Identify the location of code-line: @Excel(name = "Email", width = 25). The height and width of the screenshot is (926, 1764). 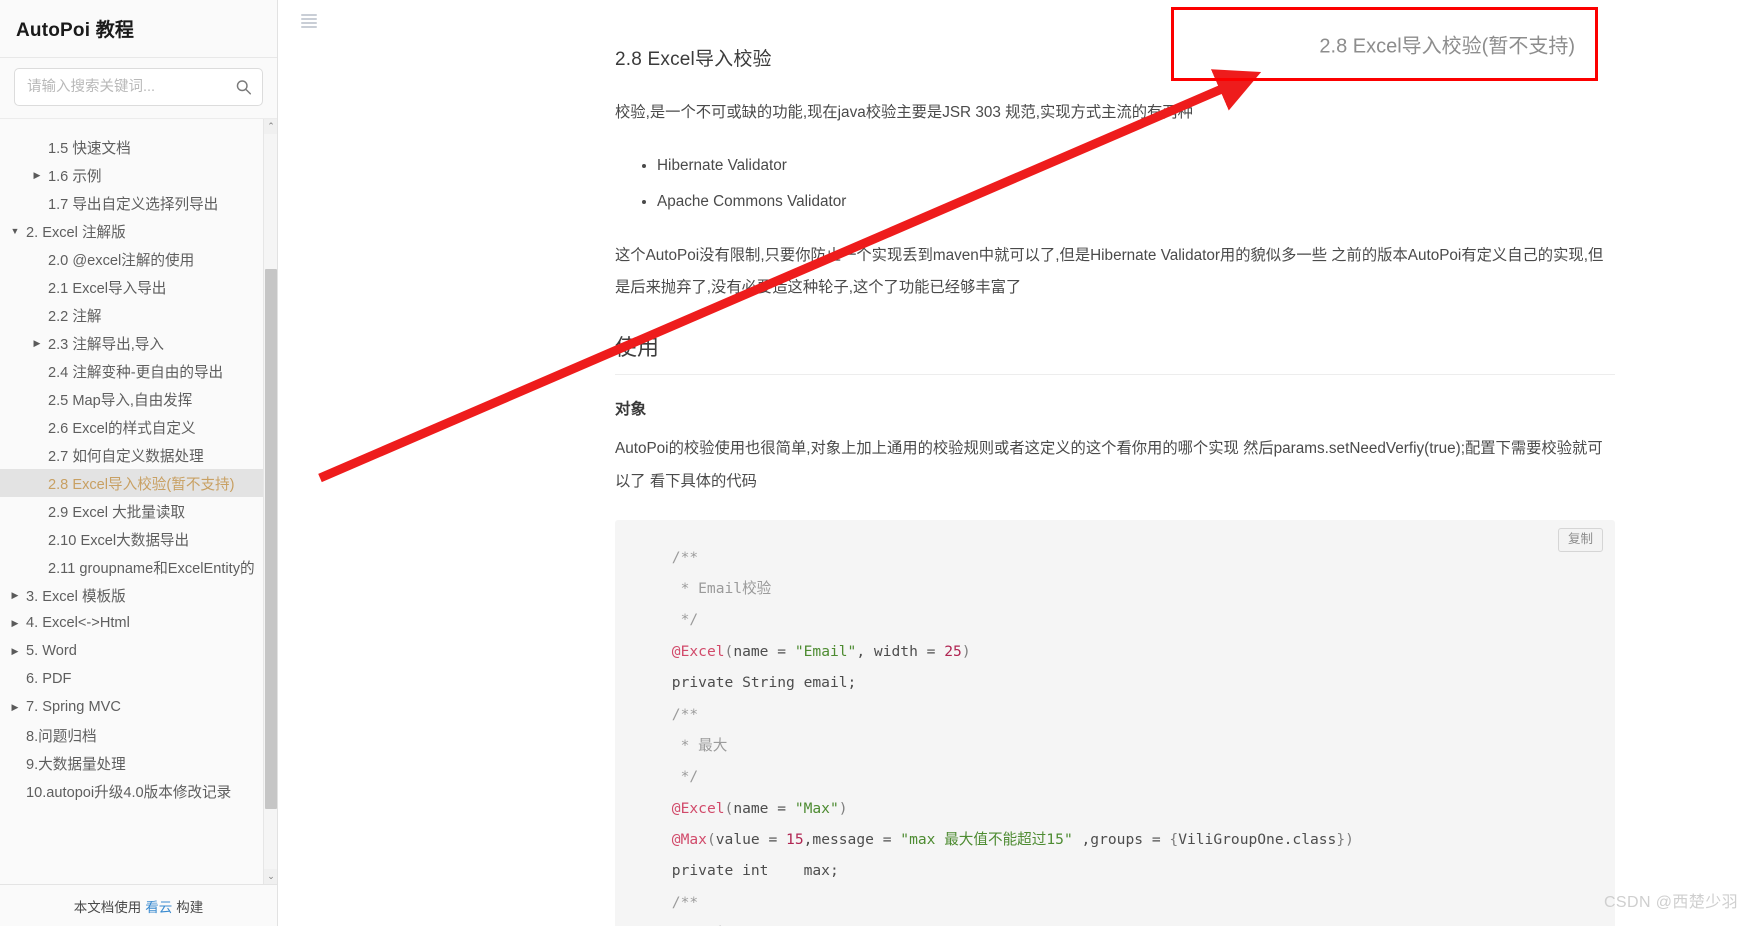
(1139, 651).